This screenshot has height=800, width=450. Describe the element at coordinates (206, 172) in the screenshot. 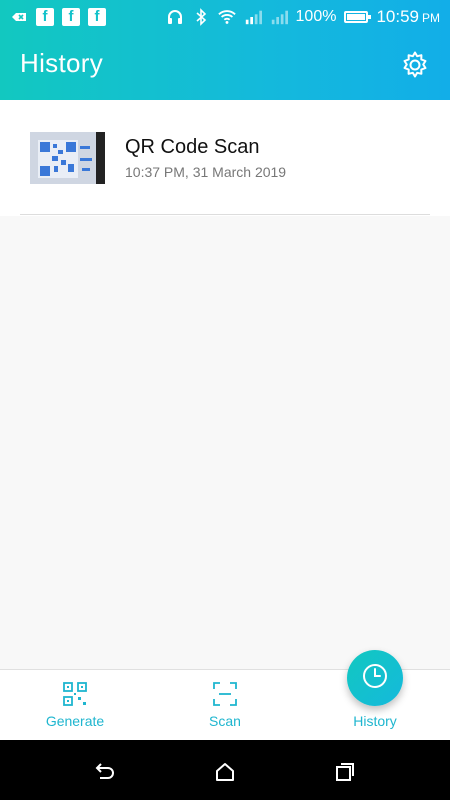

I see `history-item-timestamp: 10:37 PM, 31 March 2019` at that location.